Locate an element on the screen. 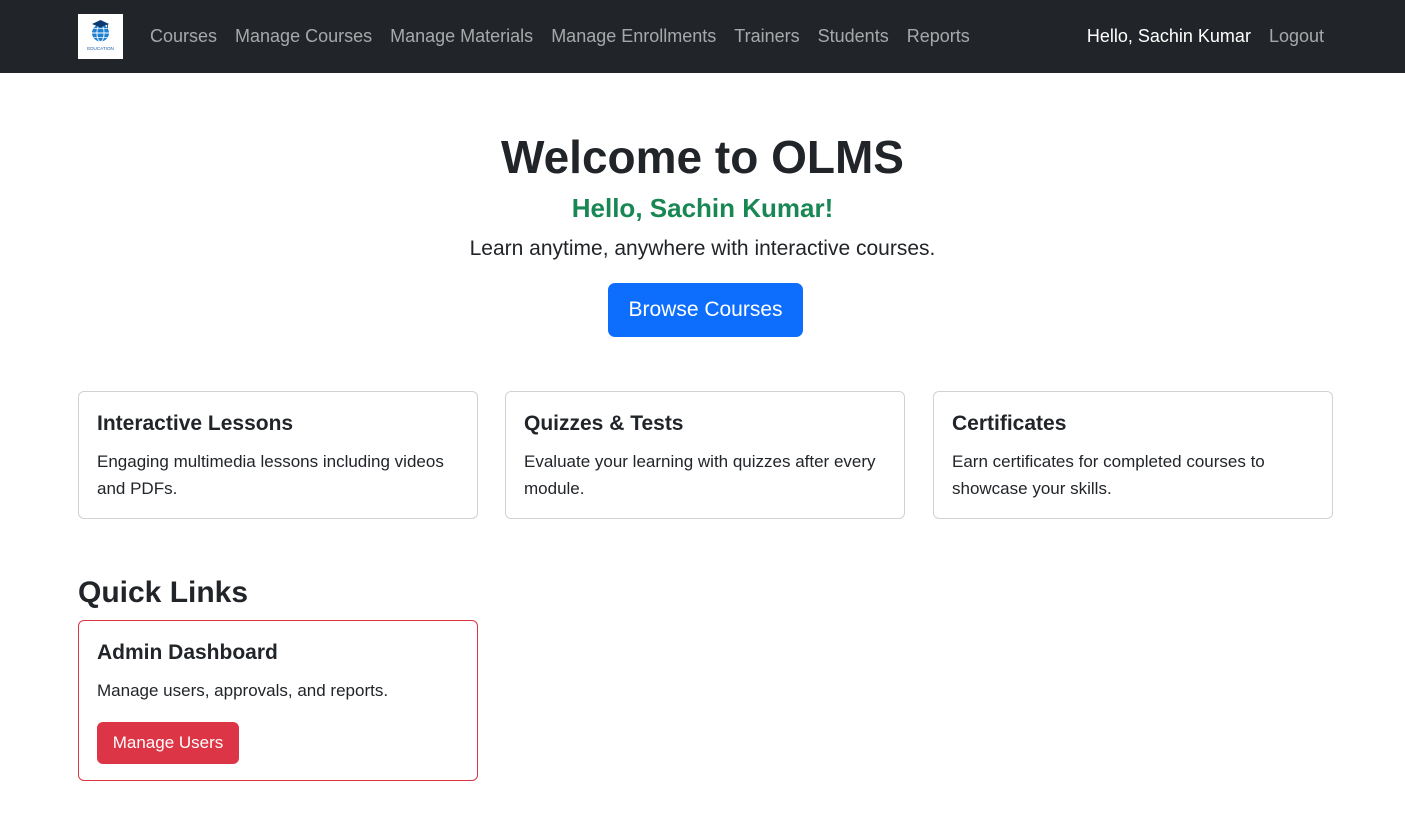 The image size is (1405, 823). feature-card-title: Quizzes & Tests is located at coordinates (604, 423).